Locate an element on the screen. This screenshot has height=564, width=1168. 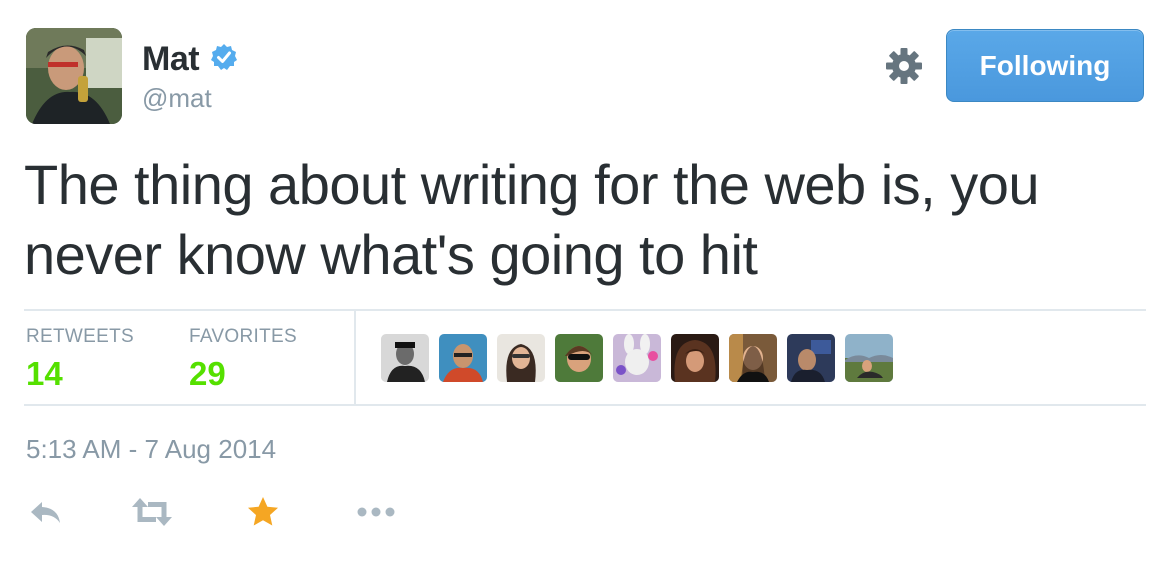
user-display-name: Mat is located at coordinates (171, 59).